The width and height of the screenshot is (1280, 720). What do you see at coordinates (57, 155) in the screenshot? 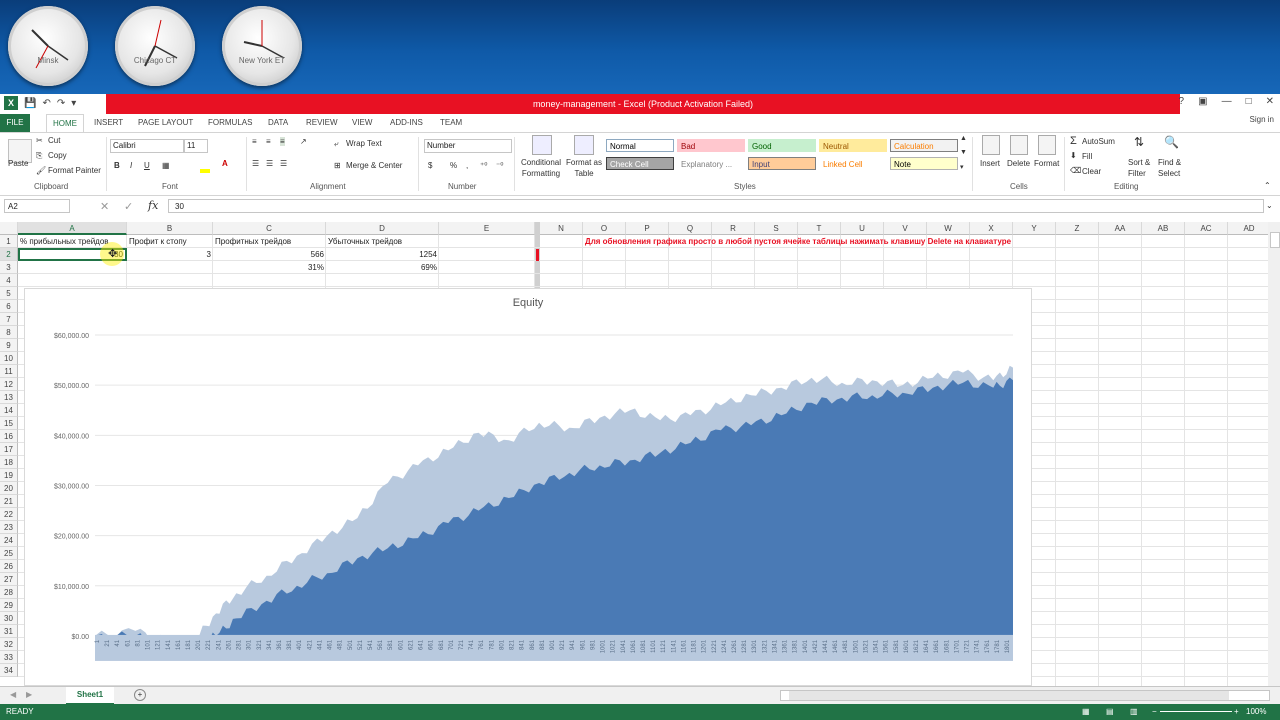
I see `copy-button: Copy` at bounding box center [57, 155].